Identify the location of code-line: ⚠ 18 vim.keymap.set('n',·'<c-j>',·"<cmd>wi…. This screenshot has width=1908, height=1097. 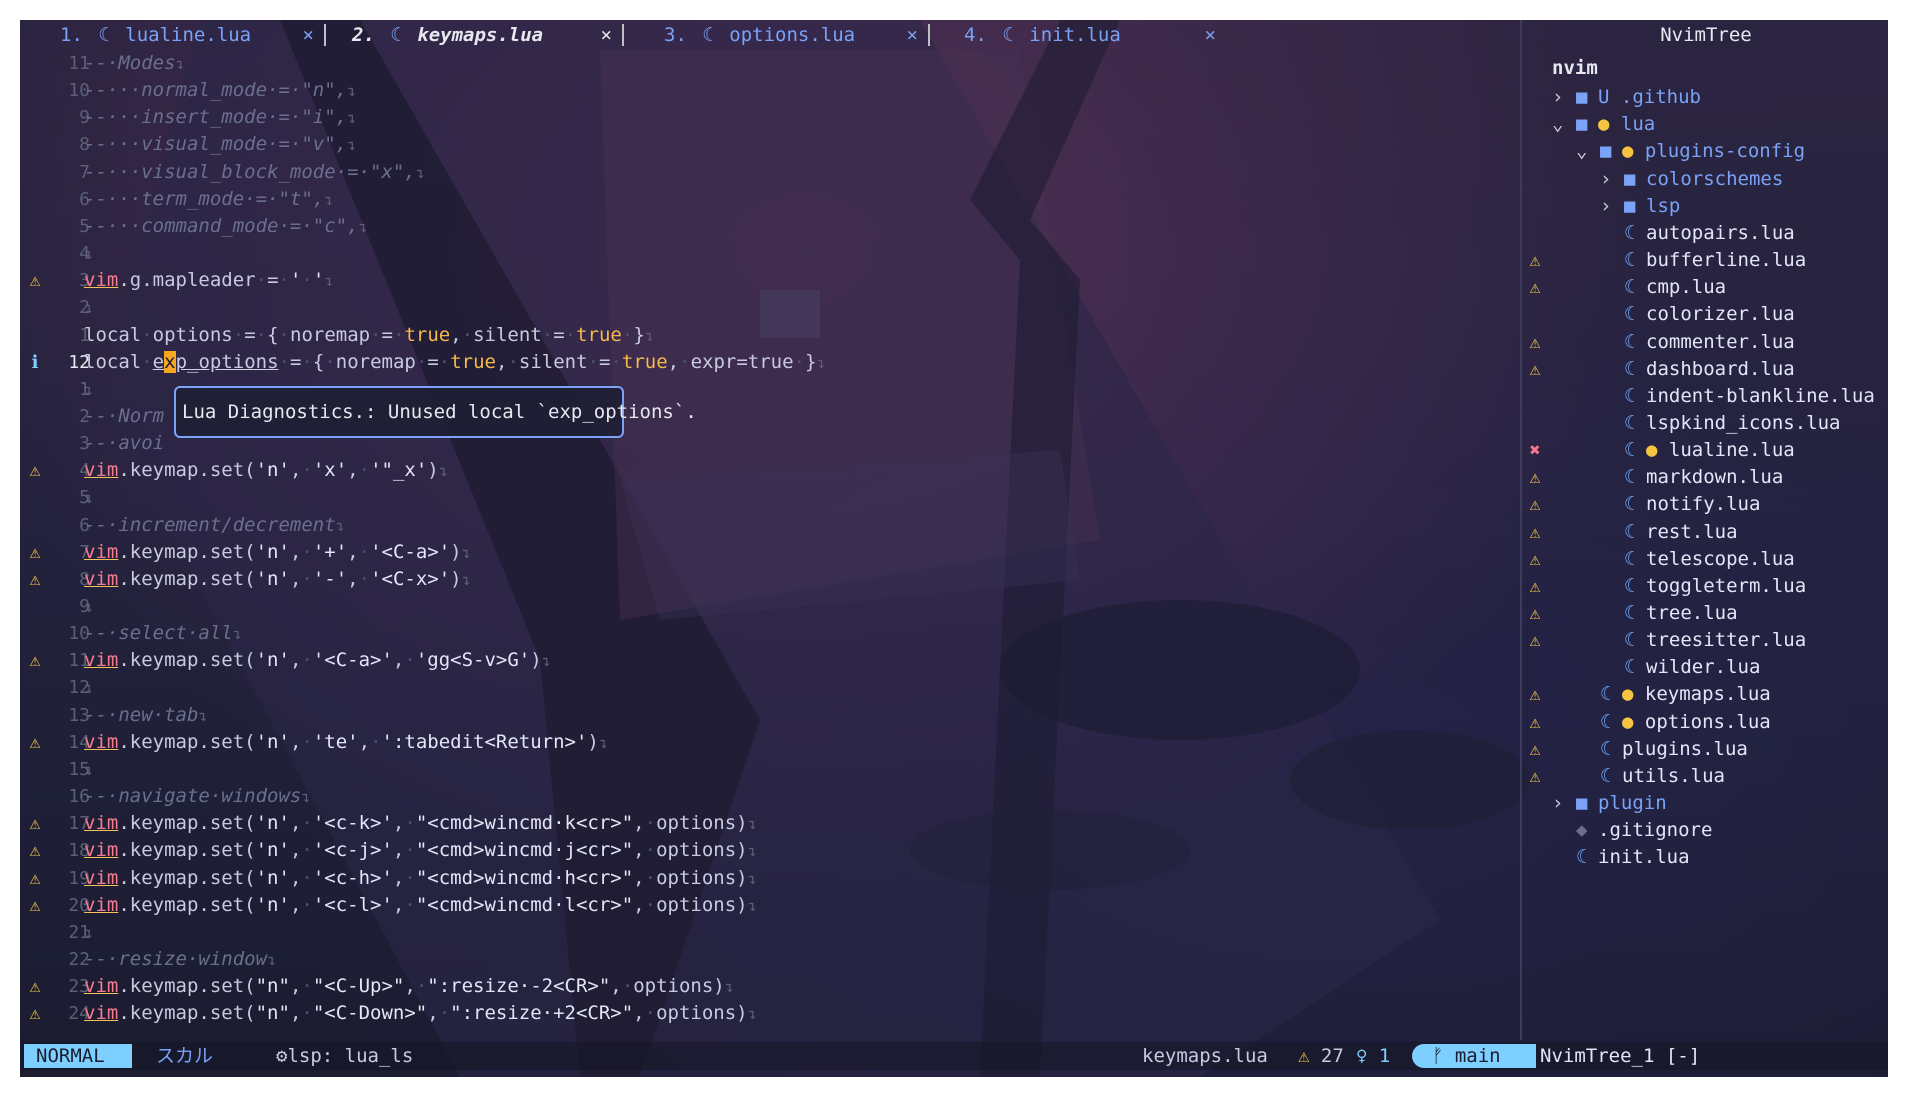
(768, 850).